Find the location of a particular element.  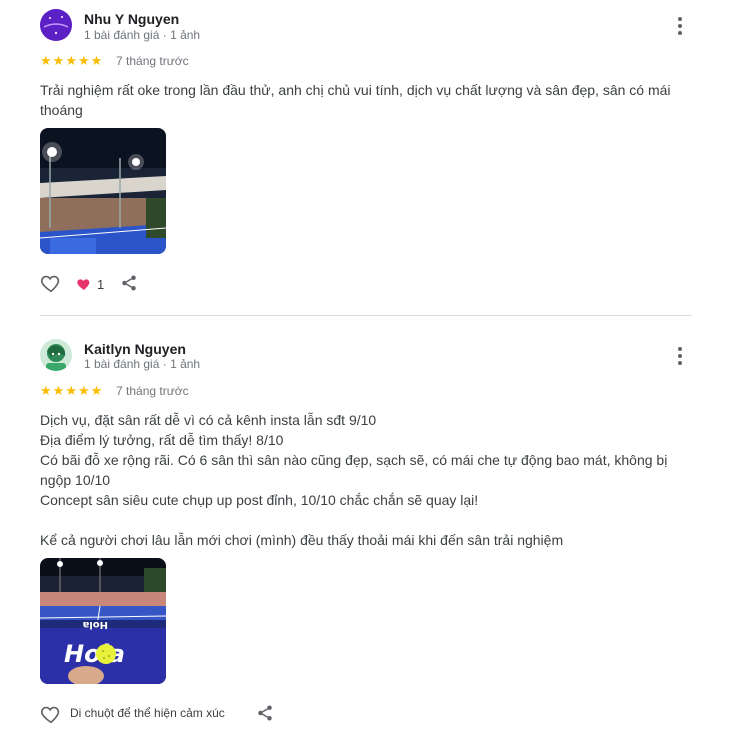

reviewer-name: Nhu Y Nguyen is located at coordinates (131, 19).